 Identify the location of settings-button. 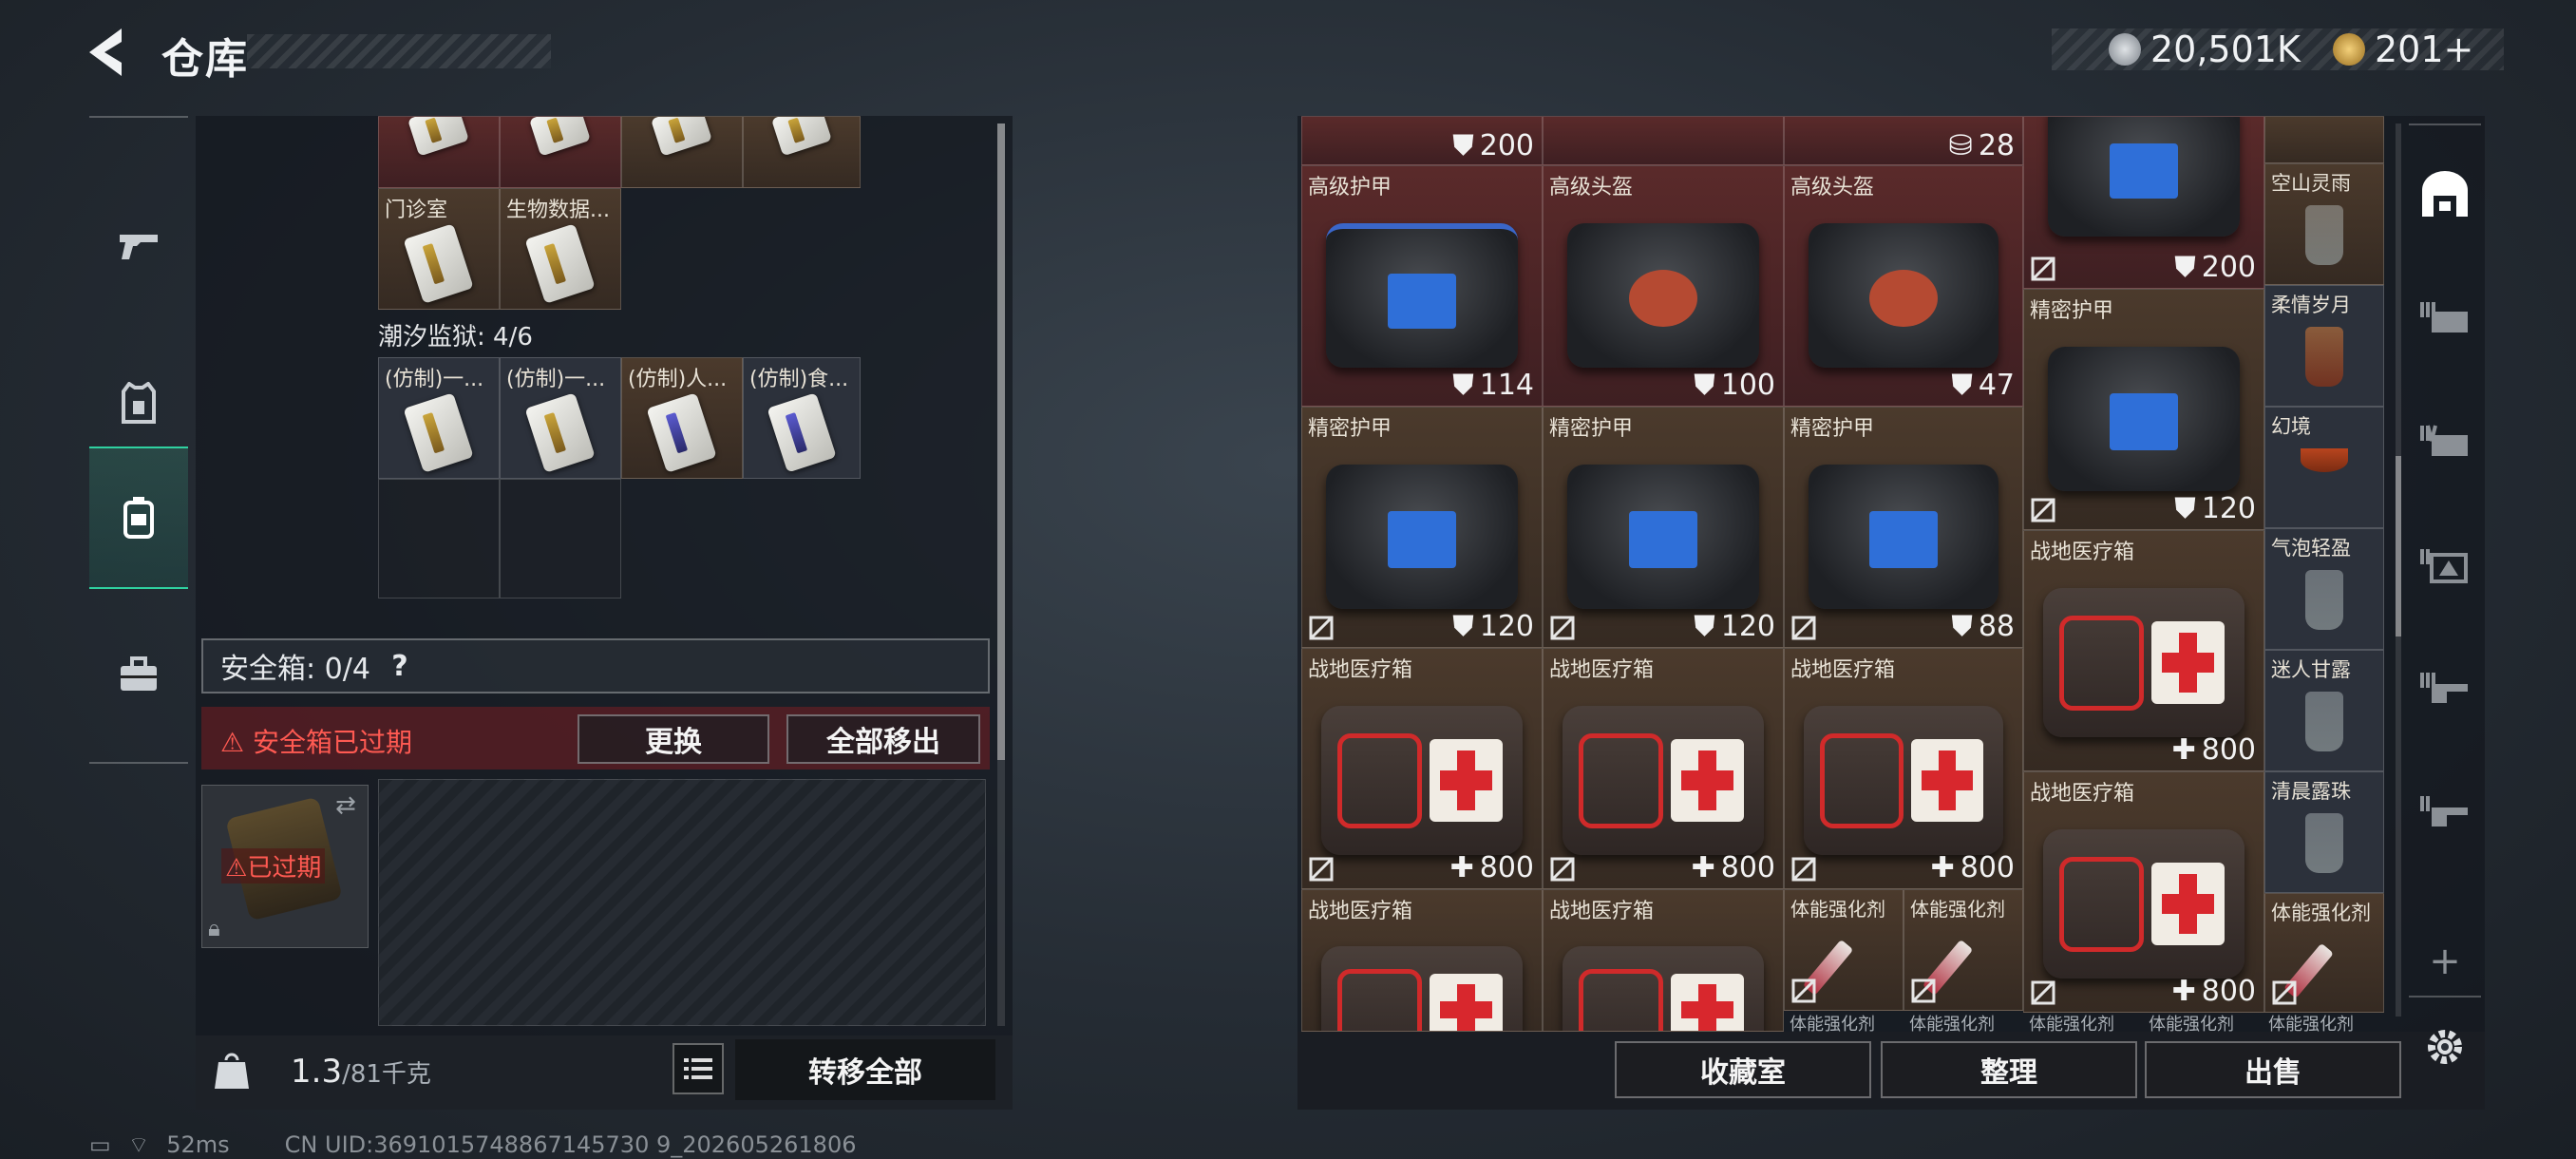
(2445, 1047).